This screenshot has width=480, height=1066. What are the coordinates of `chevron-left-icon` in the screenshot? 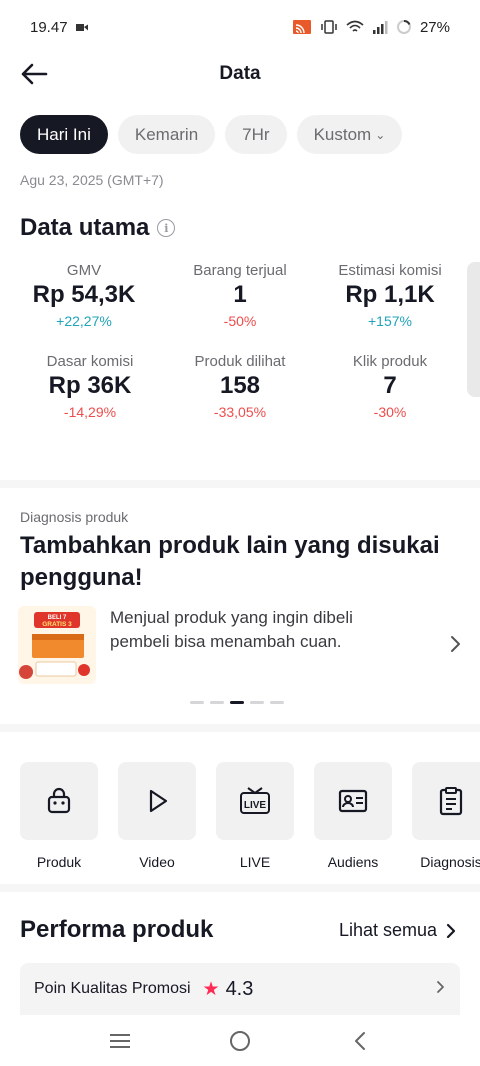 It's located at (360, 1041).